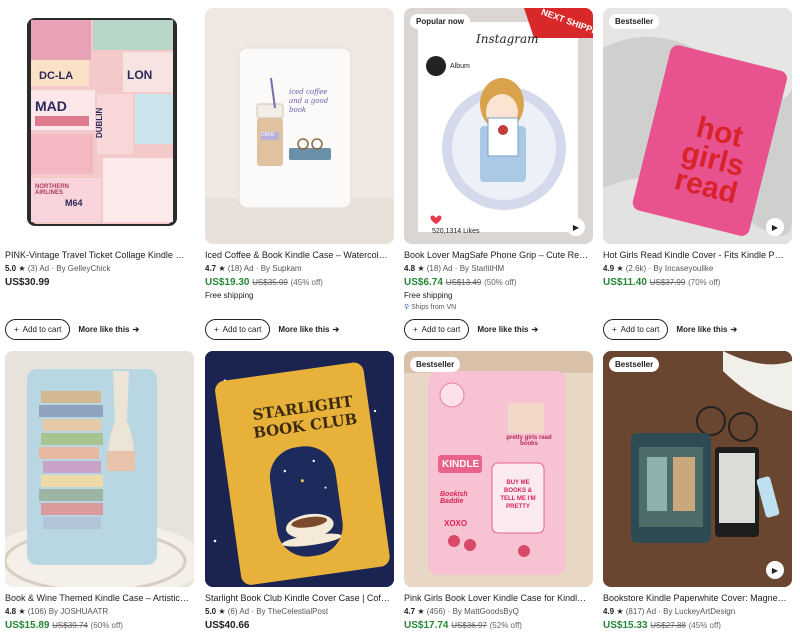 This screenshot has width=800, height=633. Describe the element at coordinates (454, 268) in the screenshot. I see `product-meta: 4.8 ★ (18) Ad · By StarlitHM` at that location.